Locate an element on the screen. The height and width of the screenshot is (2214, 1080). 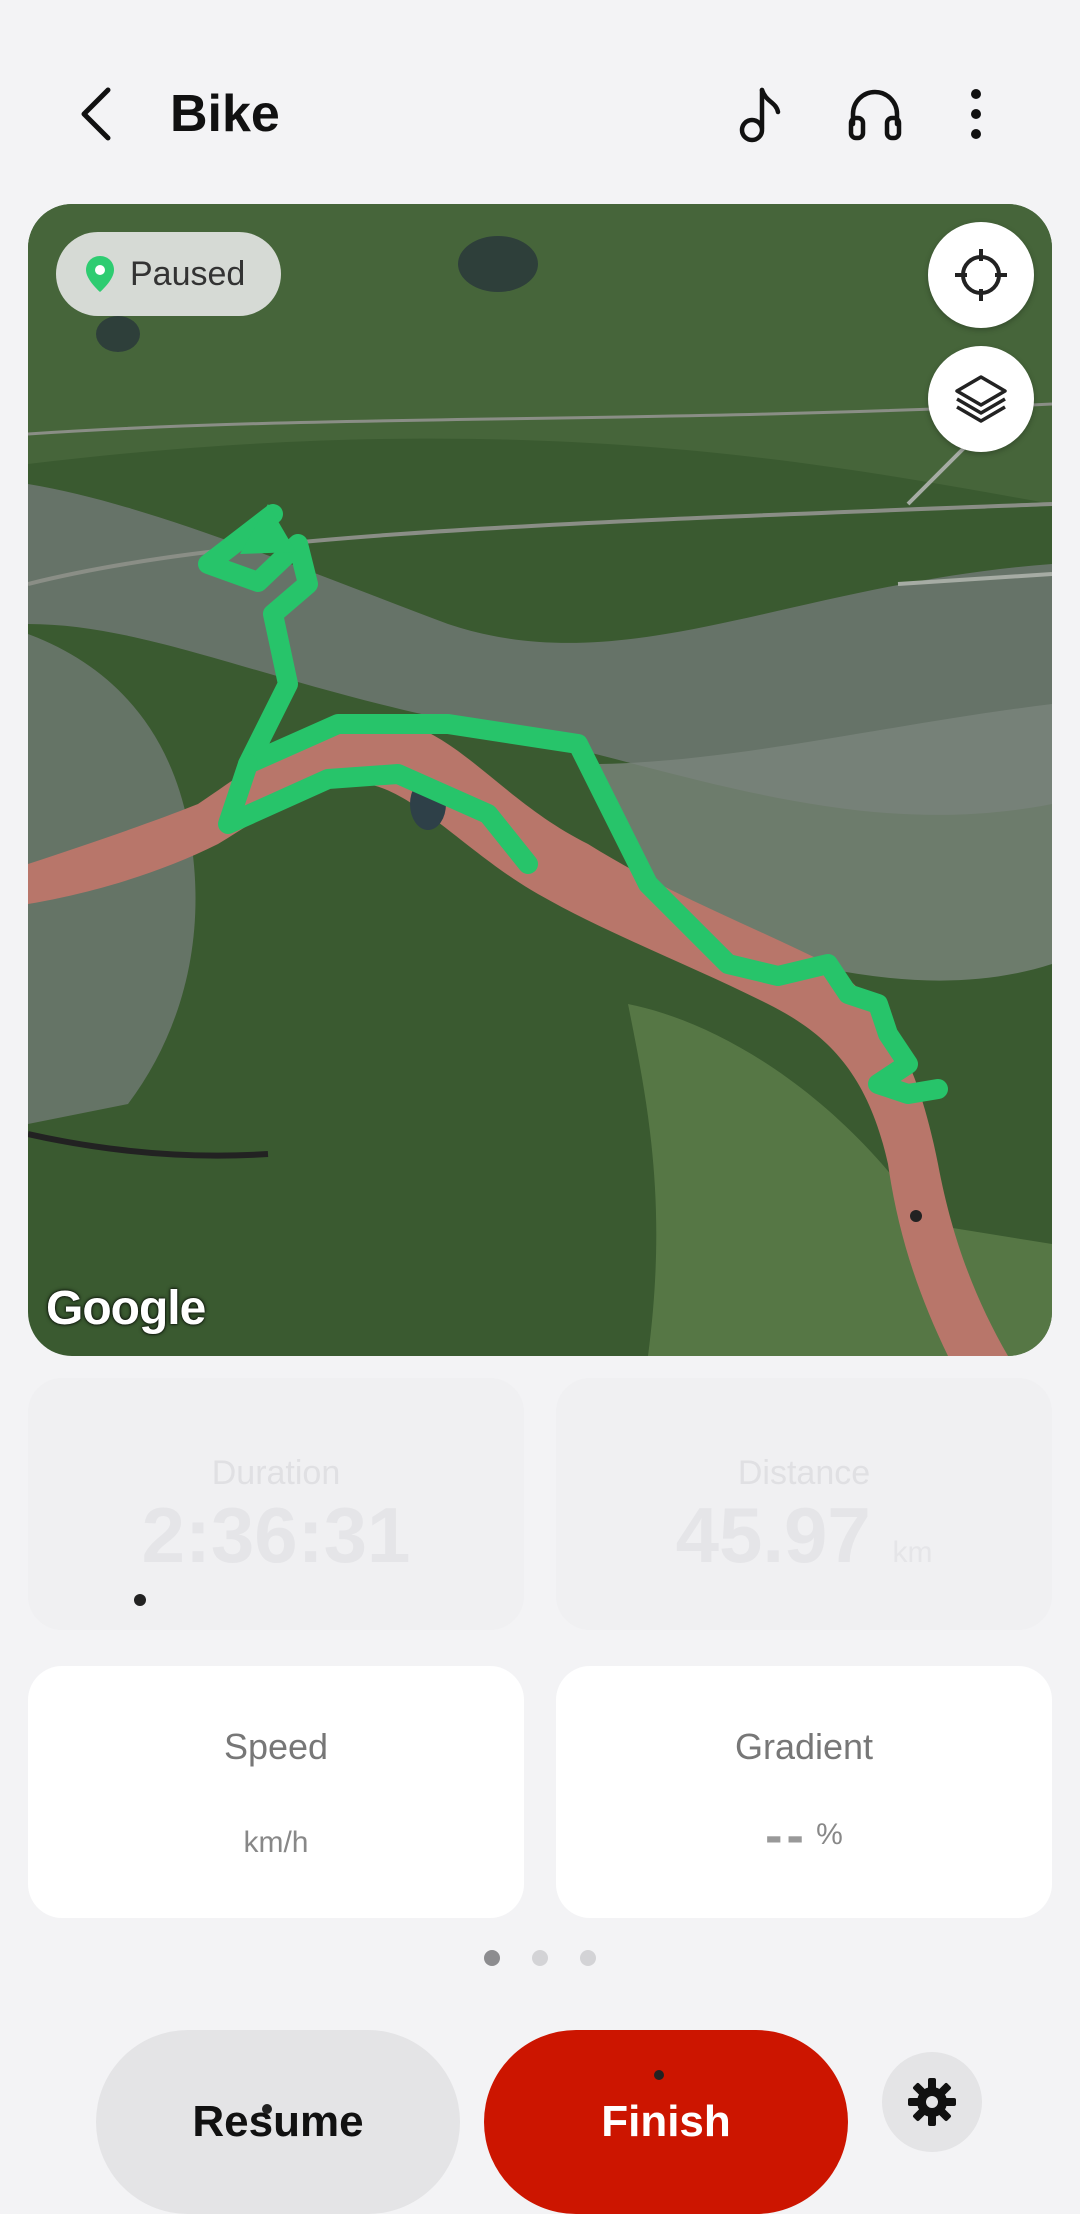
map-layers-button is located at coordinates (981, 399).